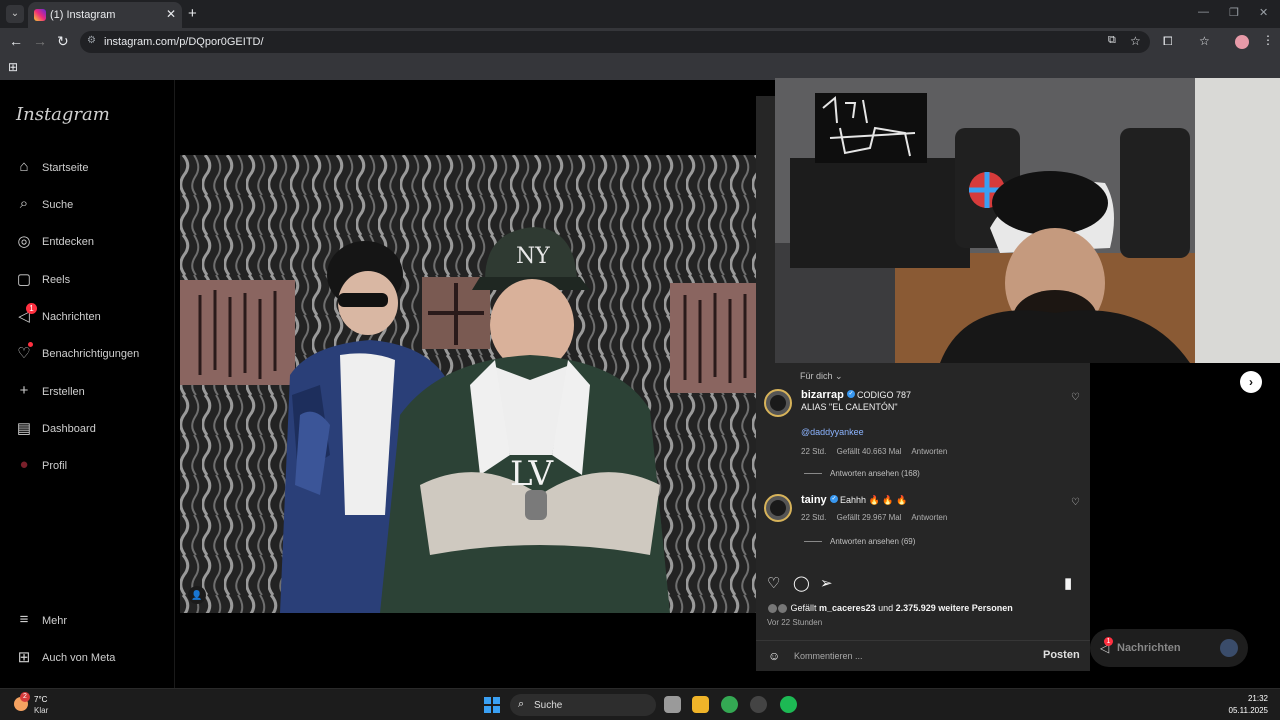 The height and width of the screenshot is (720, 1280). What do you see at coordinates (772, 609) in the screenshot?
I see `liker-avatar` at bounding box center [772, 609].